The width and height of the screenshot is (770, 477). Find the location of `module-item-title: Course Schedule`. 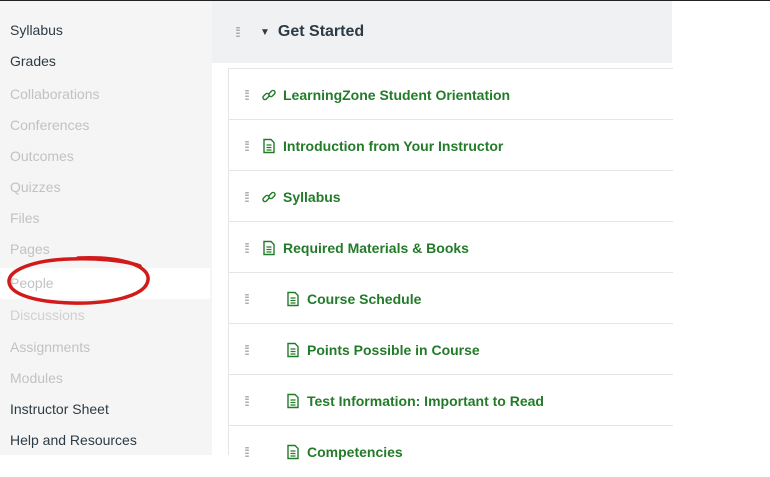

module-item-title: Course Schedule is located at coordinates (364, 299).